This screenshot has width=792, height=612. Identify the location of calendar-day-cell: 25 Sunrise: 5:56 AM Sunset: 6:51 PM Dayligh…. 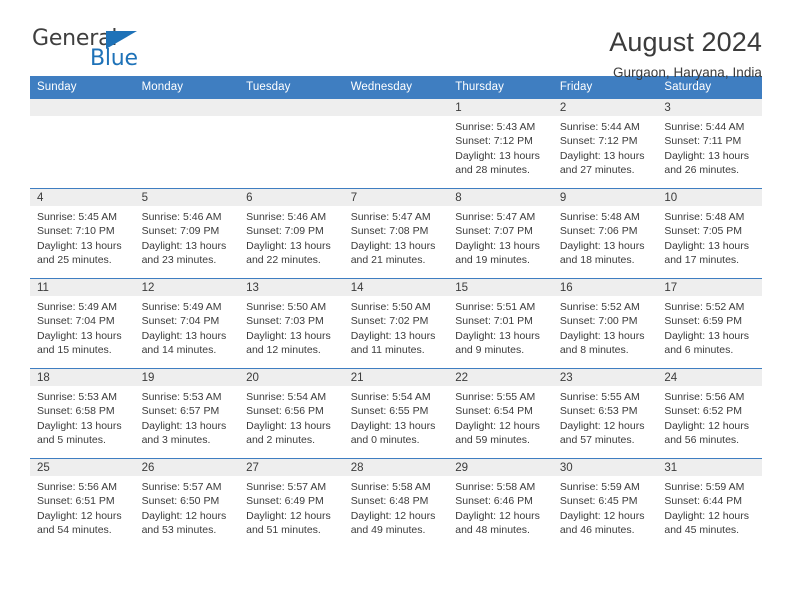
(82, 503).